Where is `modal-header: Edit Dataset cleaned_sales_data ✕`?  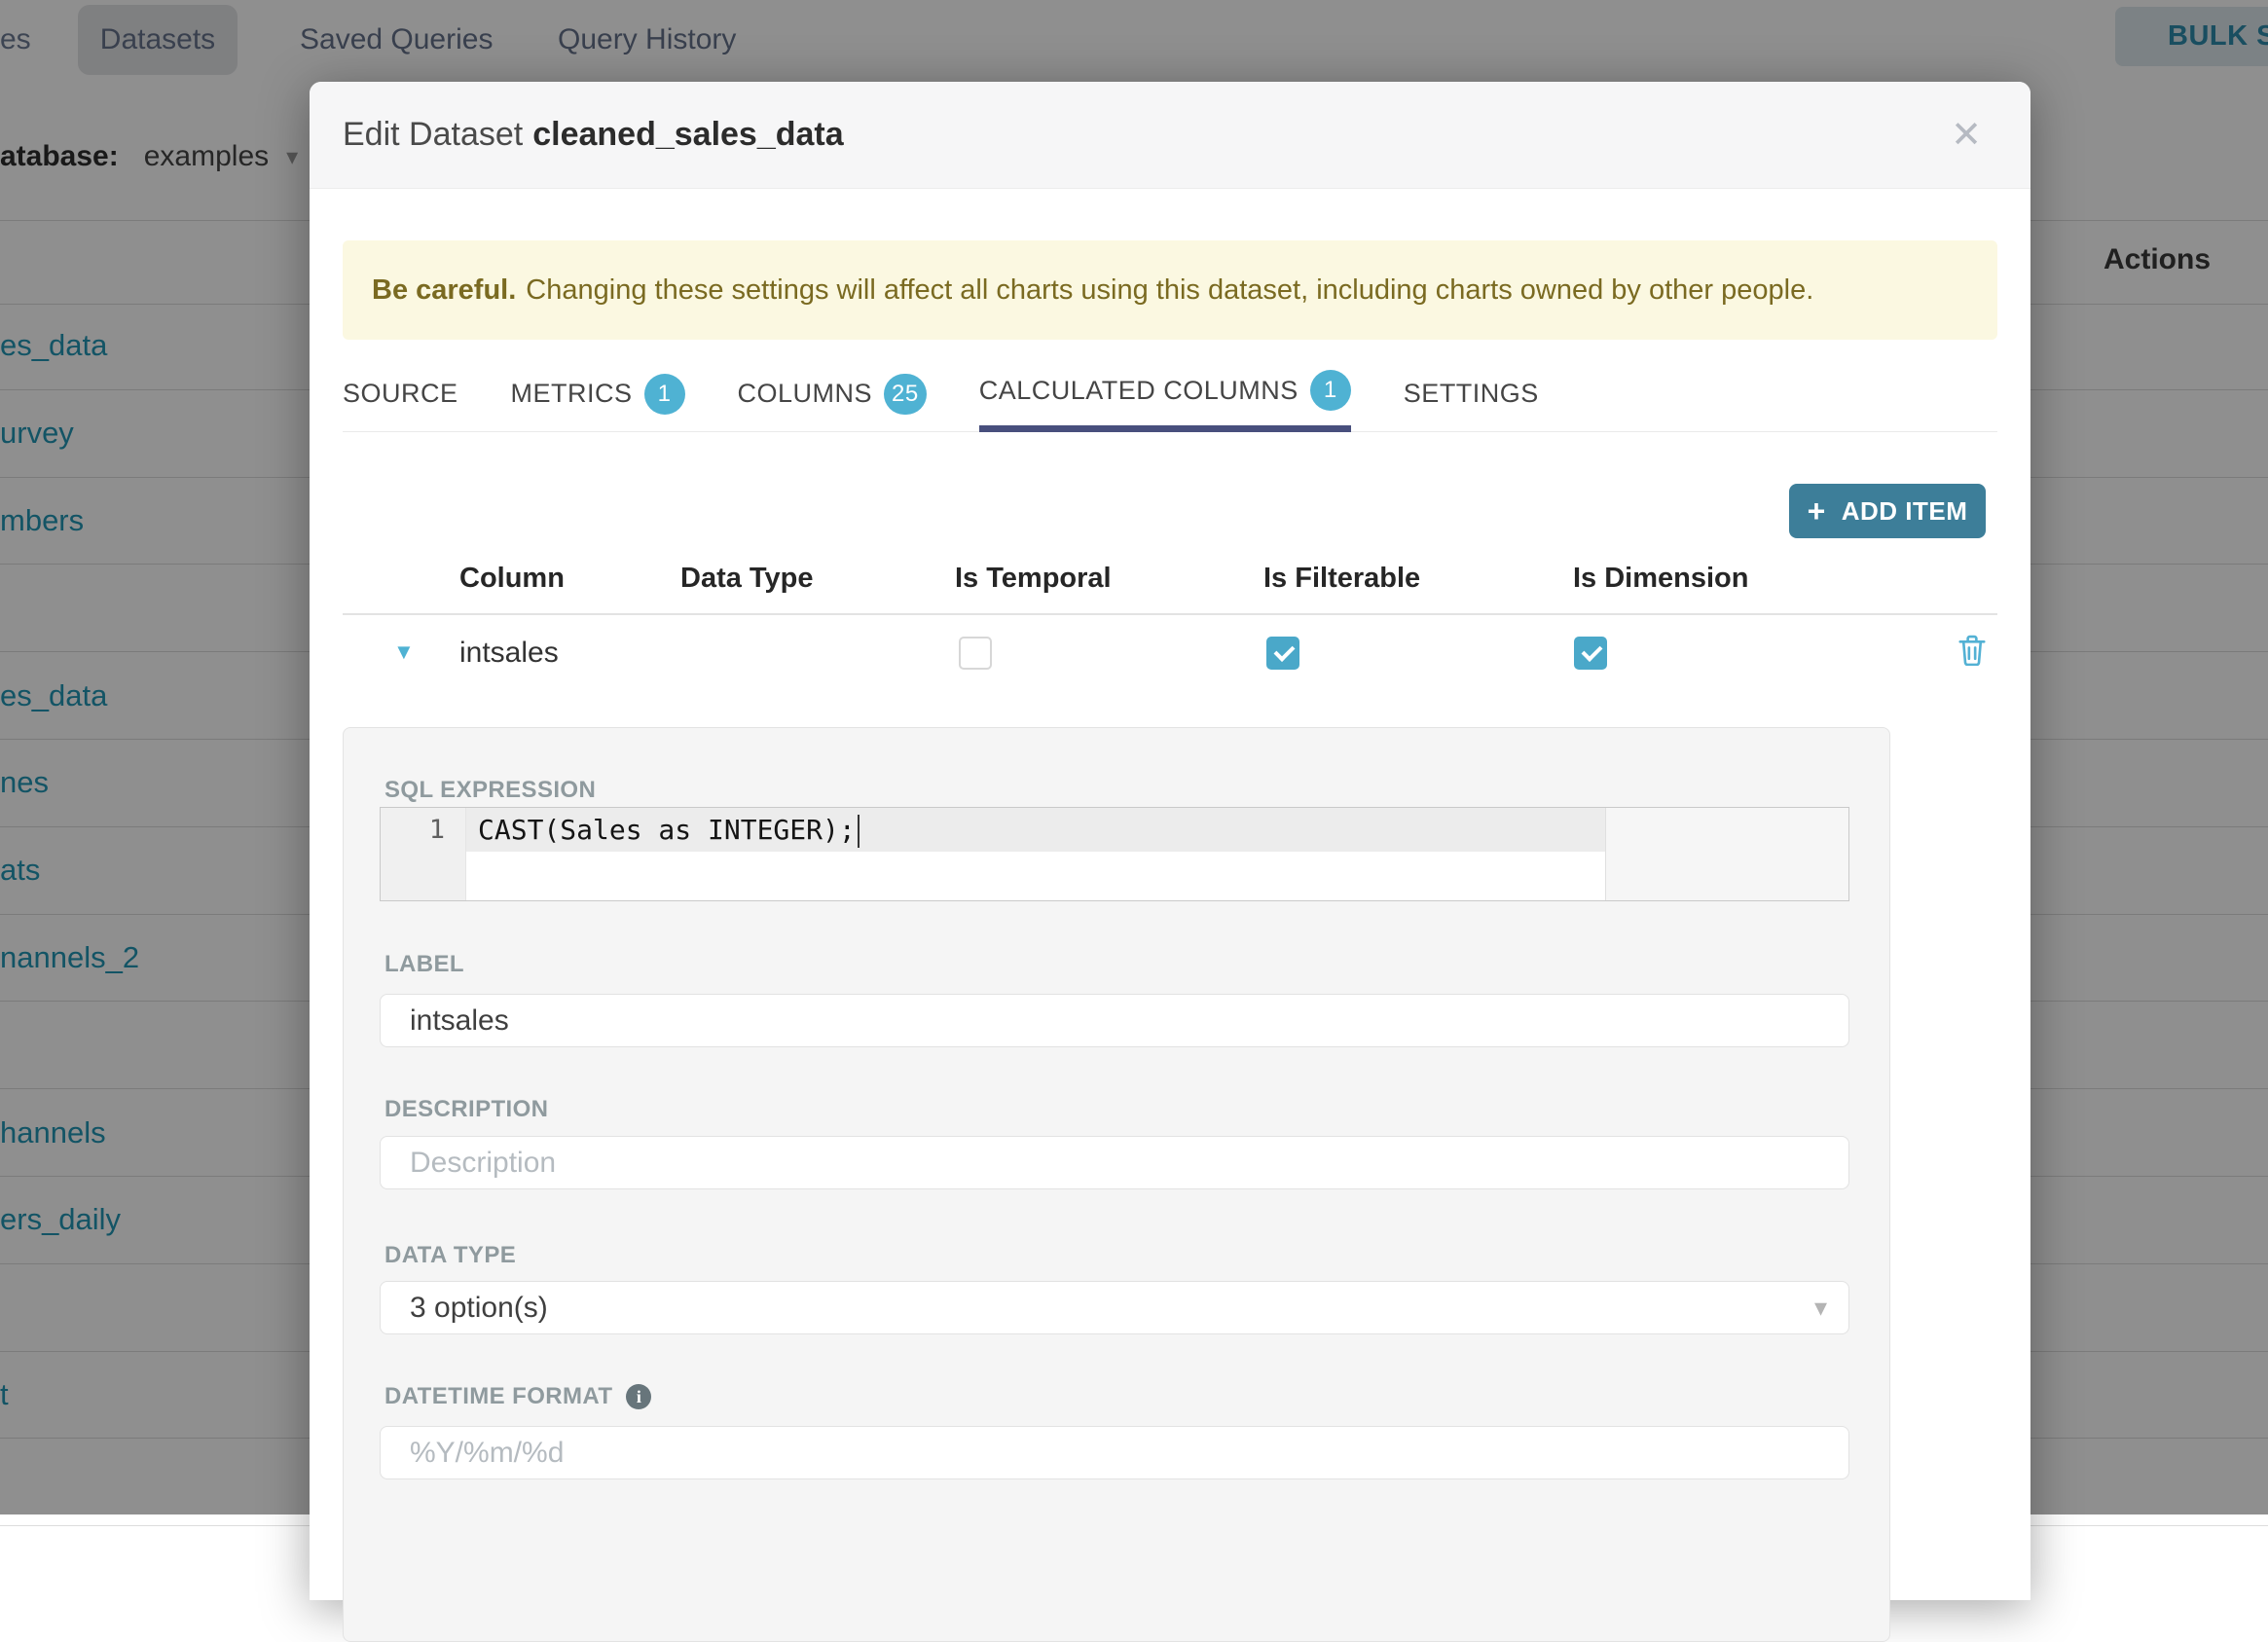 modal-header: Edit Dataset cleaned_sales_data ✕ is located at coordinates (1170, 135).